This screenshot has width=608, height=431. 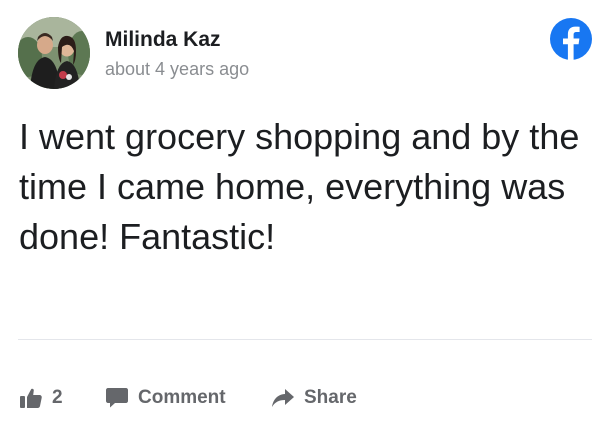 I want to click on avatar-photo, so click(x=54, y=53).